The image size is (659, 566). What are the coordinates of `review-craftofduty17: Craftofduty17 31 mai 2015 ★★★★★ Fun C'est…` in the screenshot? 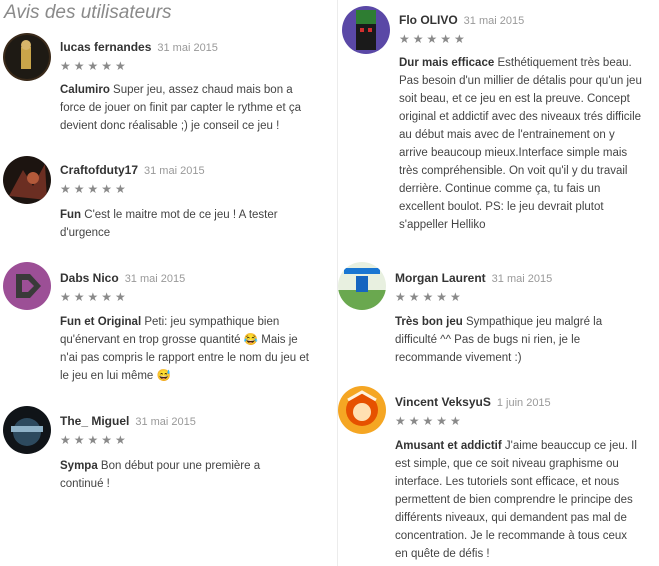 It's located at (163, 201).